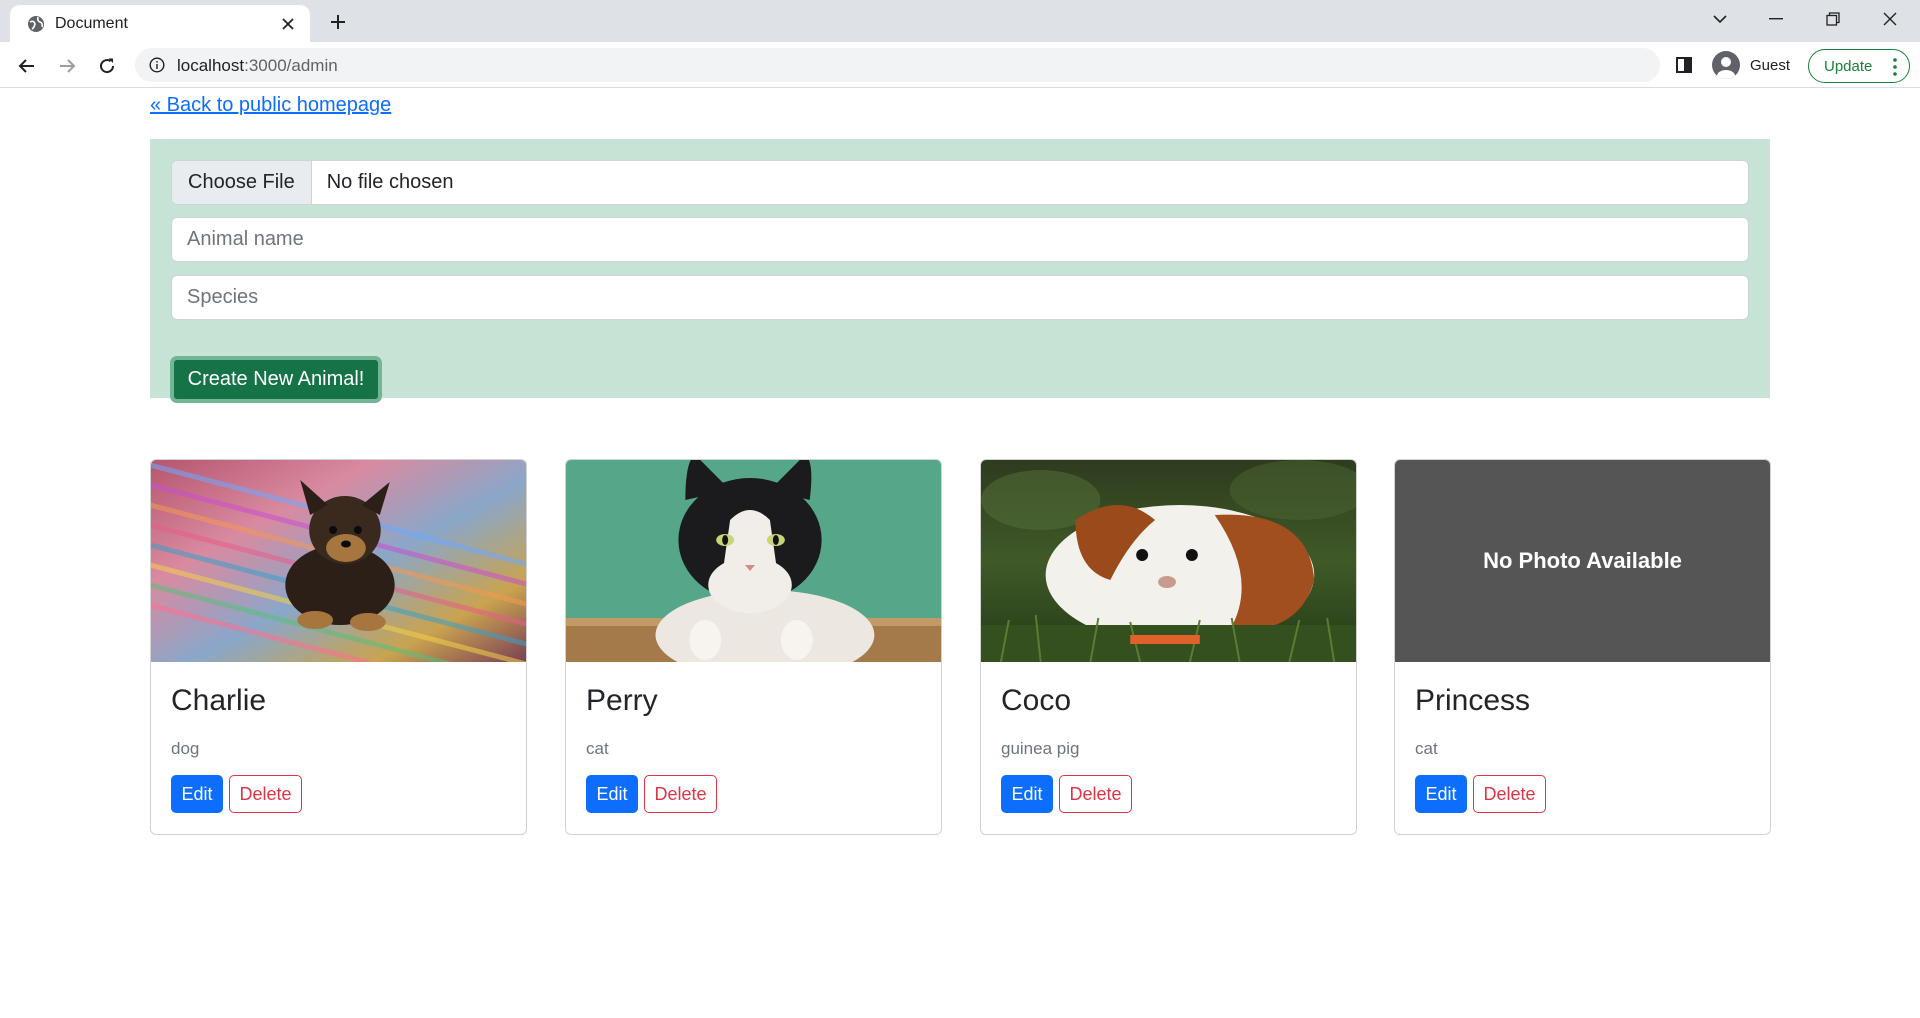 This screenshot has height=1018, width=1920. Describe the element at coordinates (1770, 65) in the screenshot. I see `profile-label: Guest` at that location.